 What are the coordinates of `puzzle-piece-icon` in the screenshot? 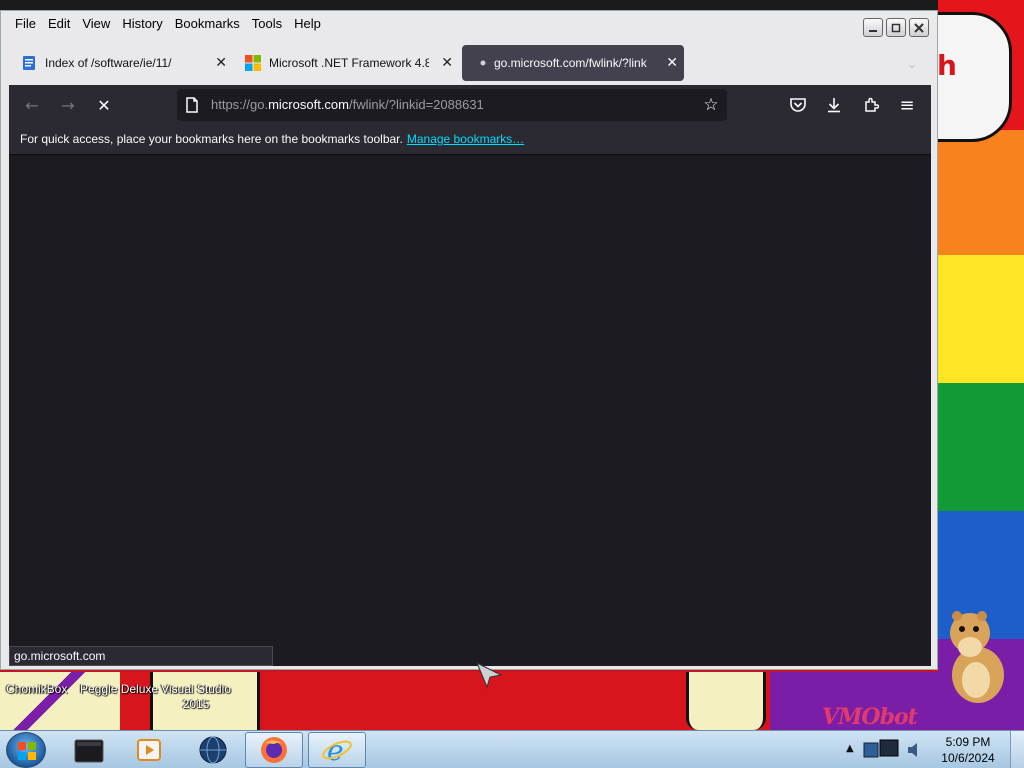 It's located at (872, 104).